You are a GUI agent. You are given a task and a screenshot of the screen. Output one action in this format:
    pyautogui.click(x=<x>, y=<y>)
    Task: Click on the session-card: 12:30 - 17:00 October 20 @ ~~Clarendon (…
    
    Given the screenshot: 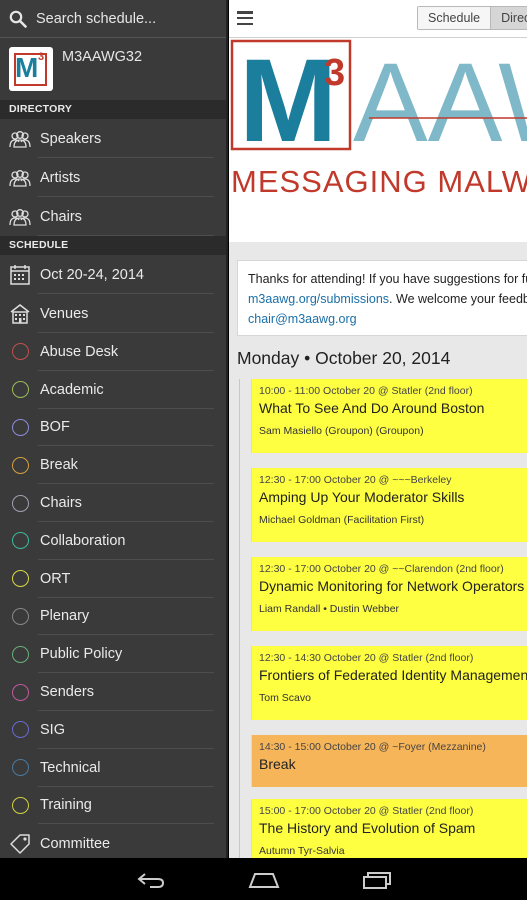 What is the action you would take?
    pyautogui.click(x=389, y=594)
    